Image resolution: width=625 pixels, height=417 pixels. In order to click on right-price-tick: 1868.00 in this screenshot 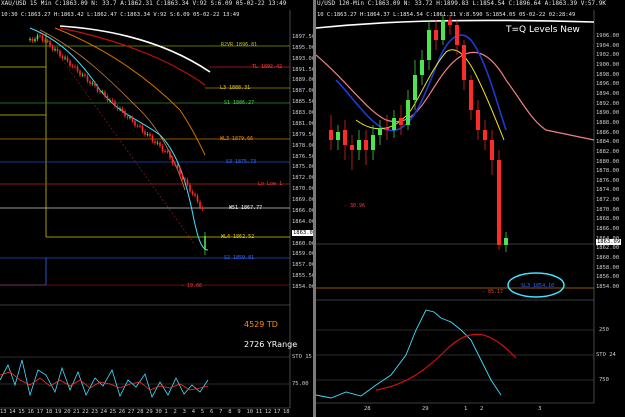, I will do `click(608, 219)`.